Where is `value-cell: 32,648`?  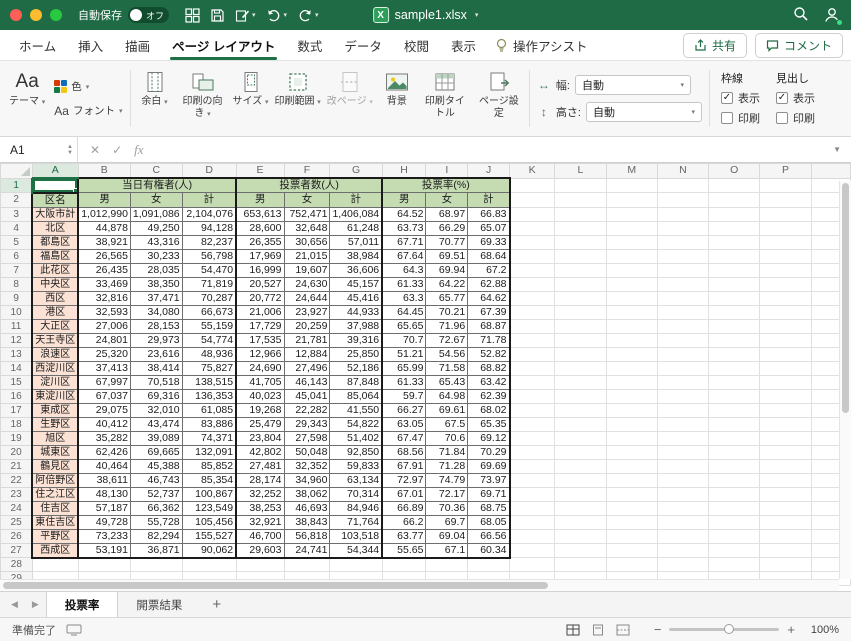
value-cell: 32,648 is located at coordinates (307, 228).